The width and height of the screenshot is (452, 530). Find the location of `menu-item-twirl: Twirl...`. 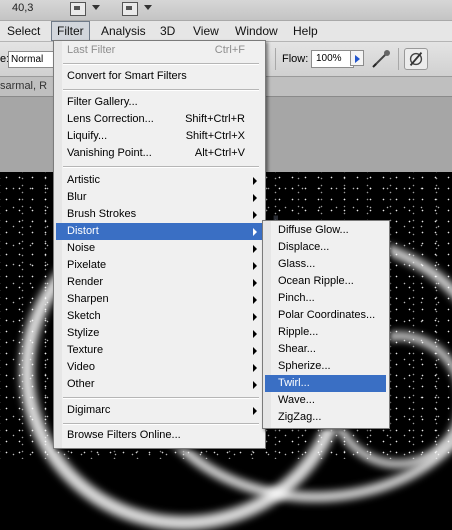

menu-item-twirl: Twirl... is located at coordinates (325, 383).